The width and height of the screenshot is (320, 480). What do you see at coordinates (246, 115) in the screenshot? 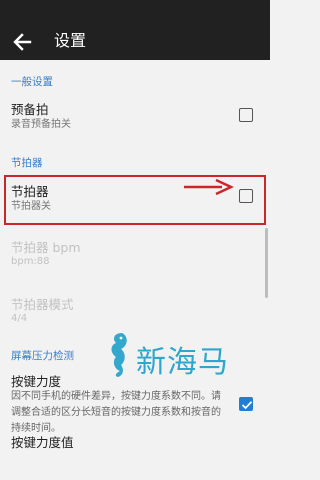
I see `pre-count-checkbox` at bounding box center [246, 115].